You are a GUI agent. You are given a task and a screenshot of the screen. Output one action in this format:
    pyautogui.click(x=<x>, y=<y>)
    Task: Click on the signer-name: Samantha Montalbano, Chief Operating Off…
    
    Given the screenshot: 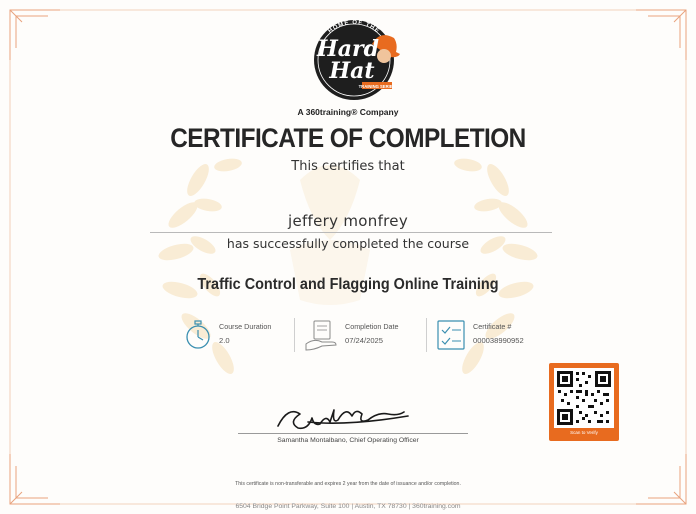 What is the action you would take?
    pyautogui.click(x=348, y=440)
    